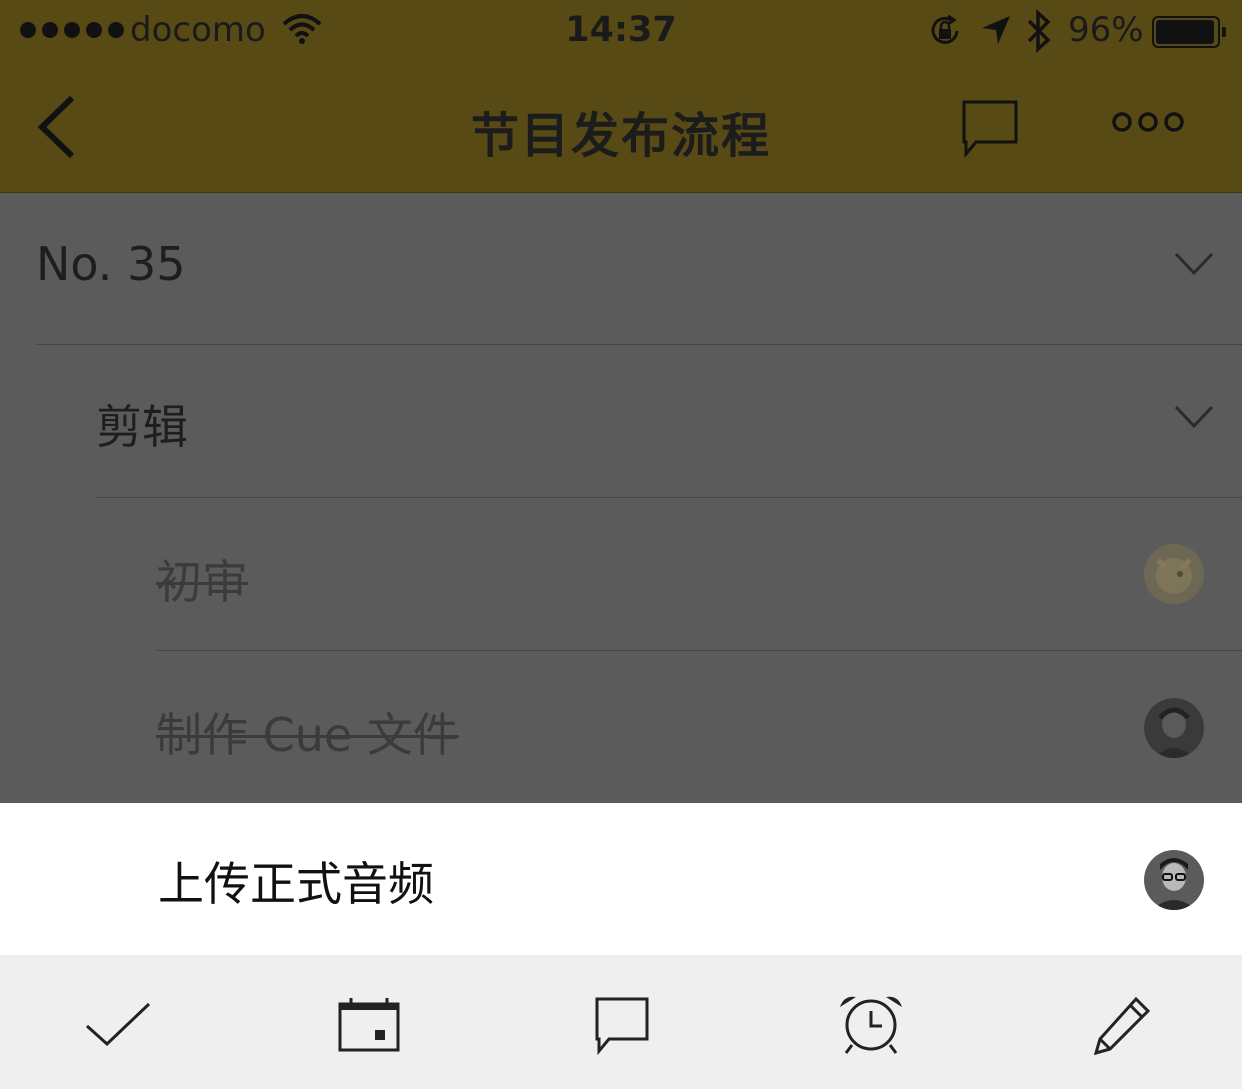 The width and height of the screenshot is (1242, 1089). What do you see at coordinates (621, 269) in the screenshot?
I see `project-row: No. 35` at bounding box center [621, 269].